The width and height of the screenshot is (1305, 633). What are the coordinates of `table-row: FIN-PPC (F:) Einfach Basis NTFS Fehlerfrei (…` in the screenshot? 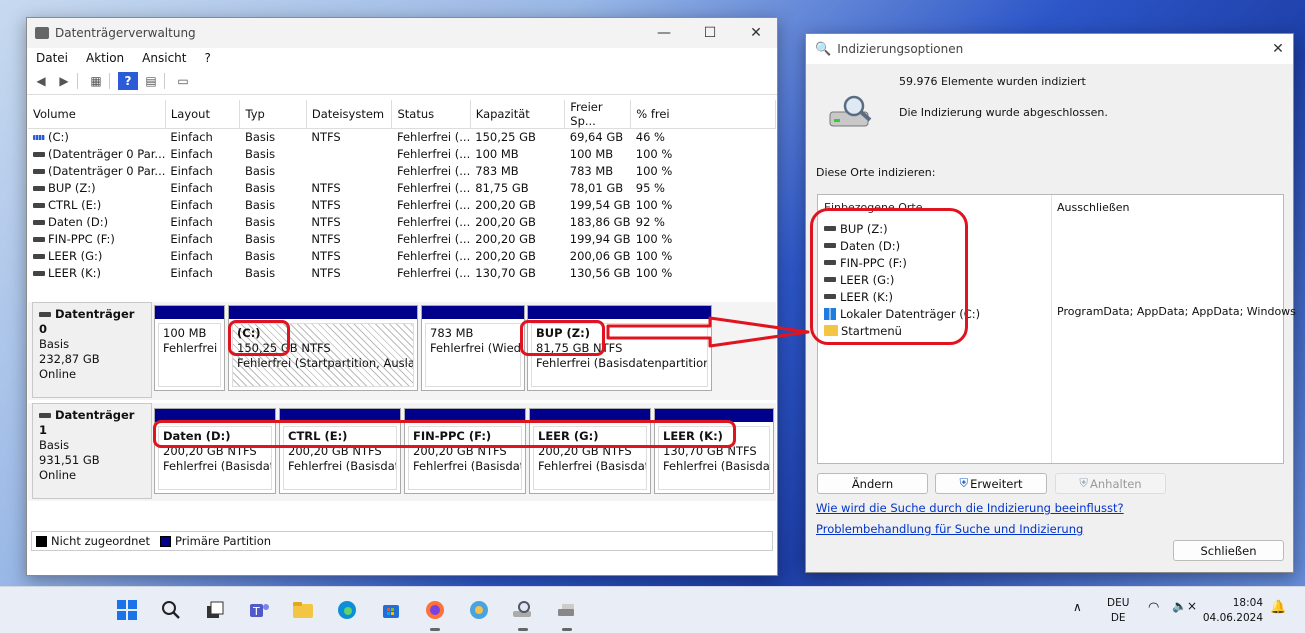 It's located at (402, 239).